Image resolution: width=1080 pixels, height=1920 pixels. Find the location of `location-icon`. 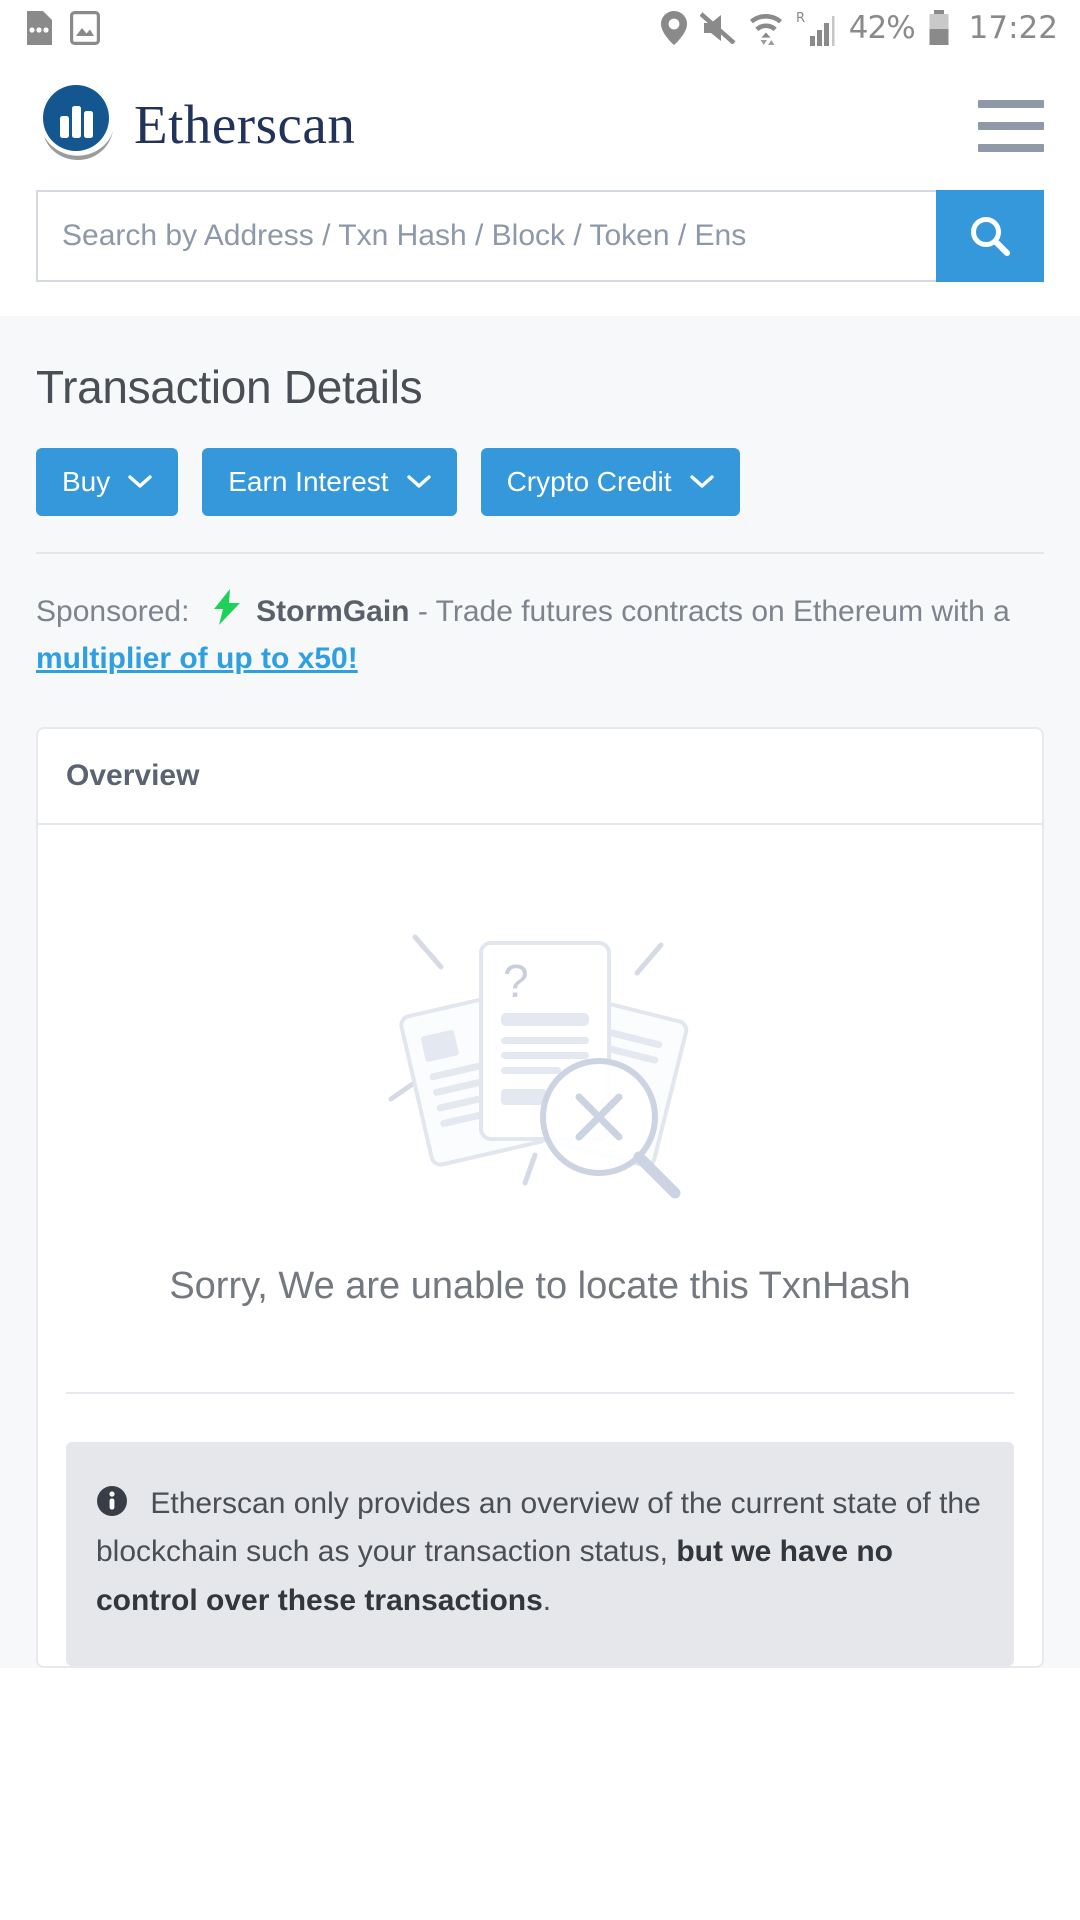

location-icon is located at coordinates (673, 28).